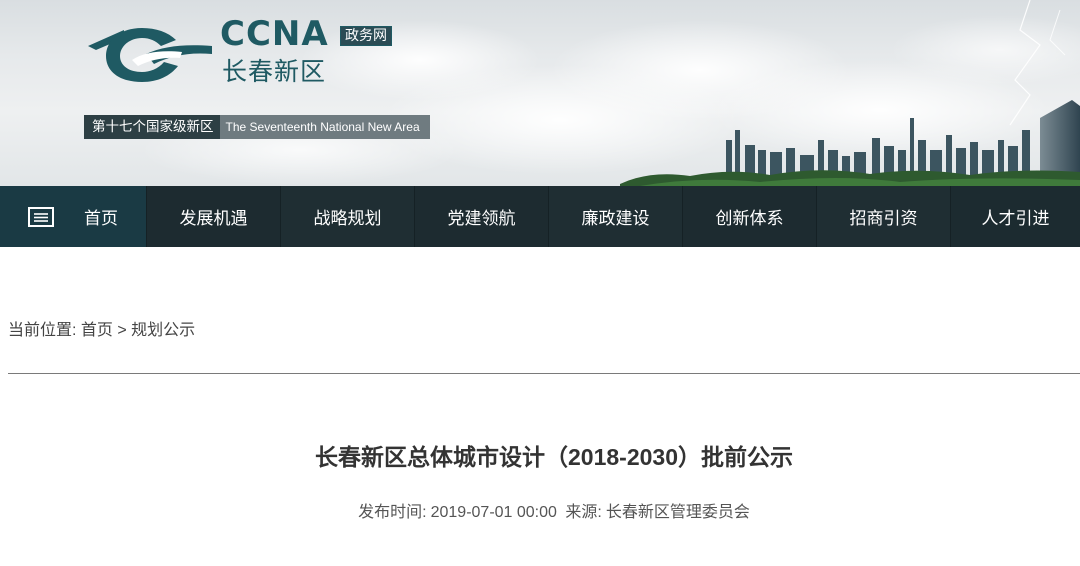  What do you see at coordinates (493, 512) in the screenshot?
I see `publish-time: 2019-07-01 00:00` at bounding box center [493, 512].